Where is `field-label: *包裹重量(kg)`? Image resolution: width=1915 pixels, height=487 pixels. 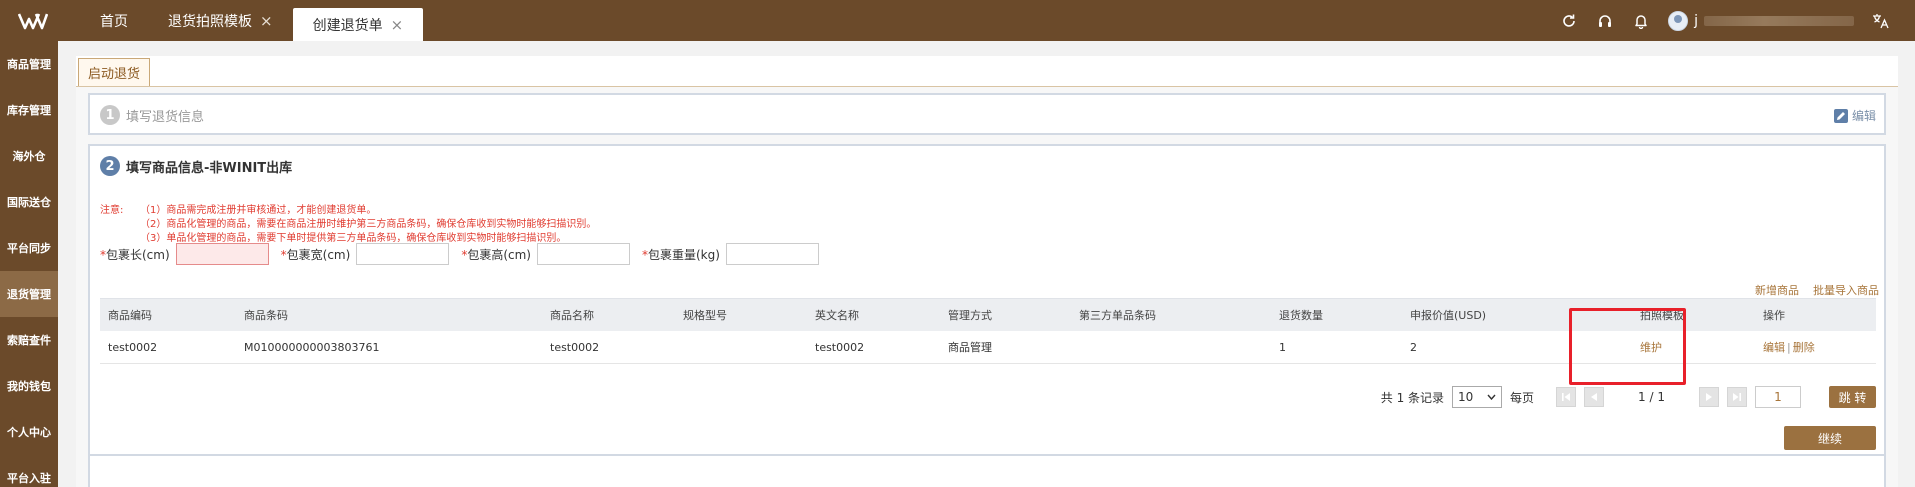 field-label: *包裹重量(kg) is located at coordinates (680, 254).